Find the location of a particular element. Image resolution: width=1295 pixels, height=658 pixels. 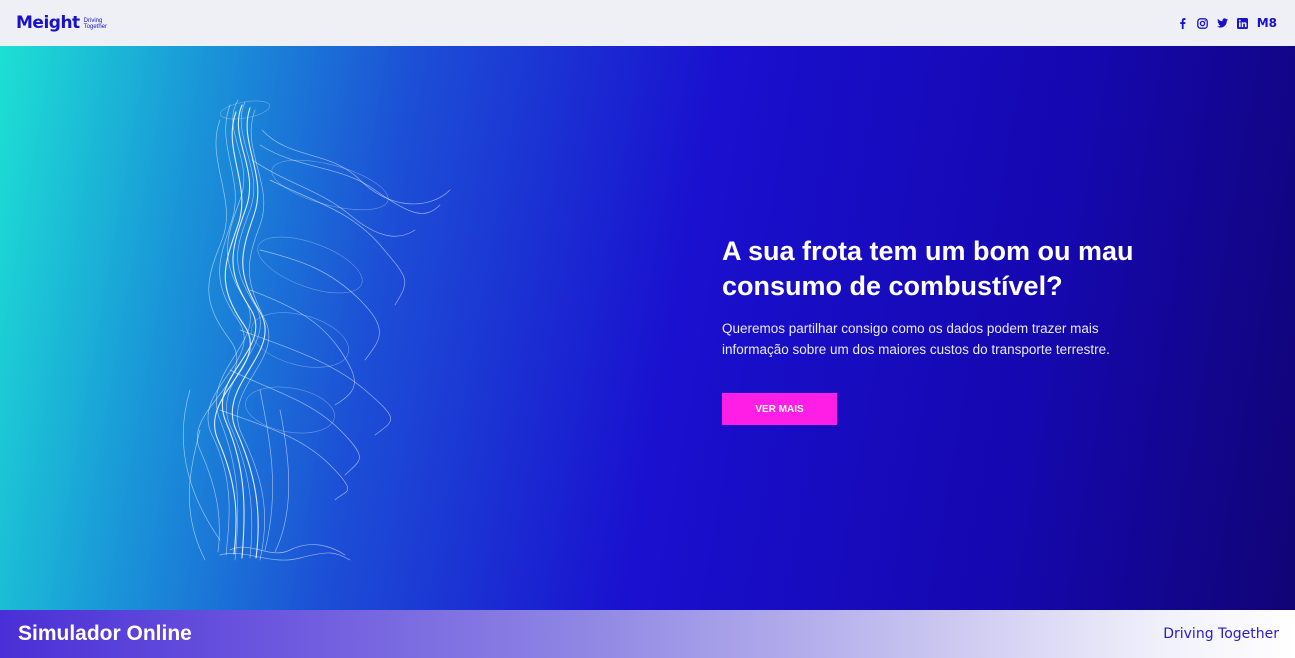

simulator-title: Simulador Online is located at coordinates (105, 633).